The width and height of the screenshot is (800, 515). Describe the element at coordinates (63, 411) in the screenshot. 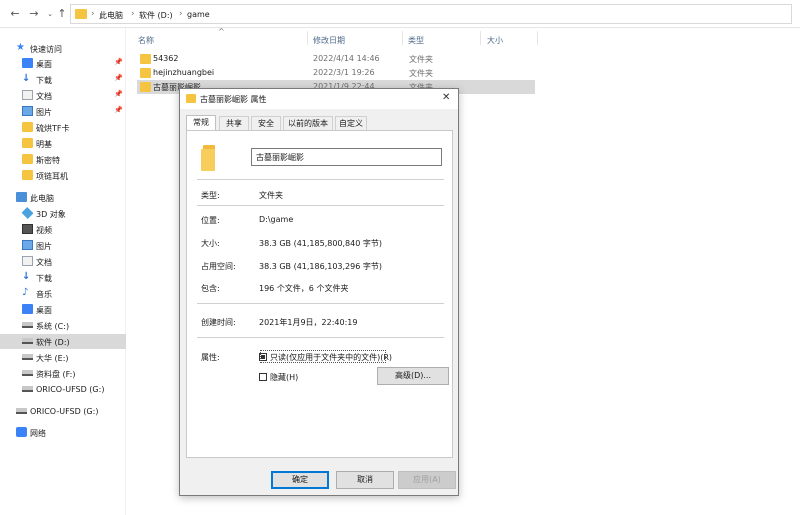

I see `sidebar-item-drive-g-root: ORICO-UFSD (G:)` at that location.